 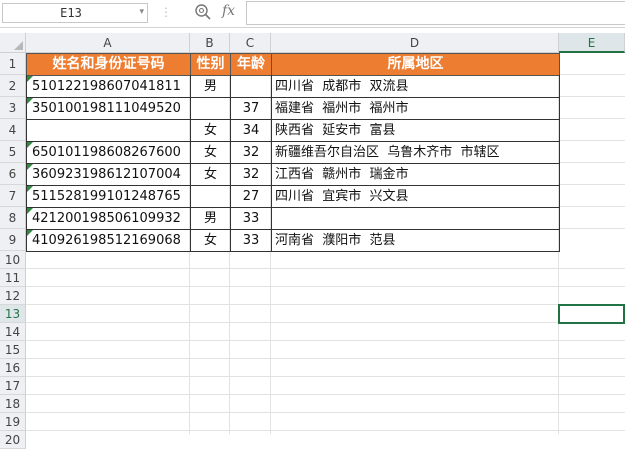 I want to click on cell-d3: 福建省 福州市 福州市, so click(x=416, y=109).